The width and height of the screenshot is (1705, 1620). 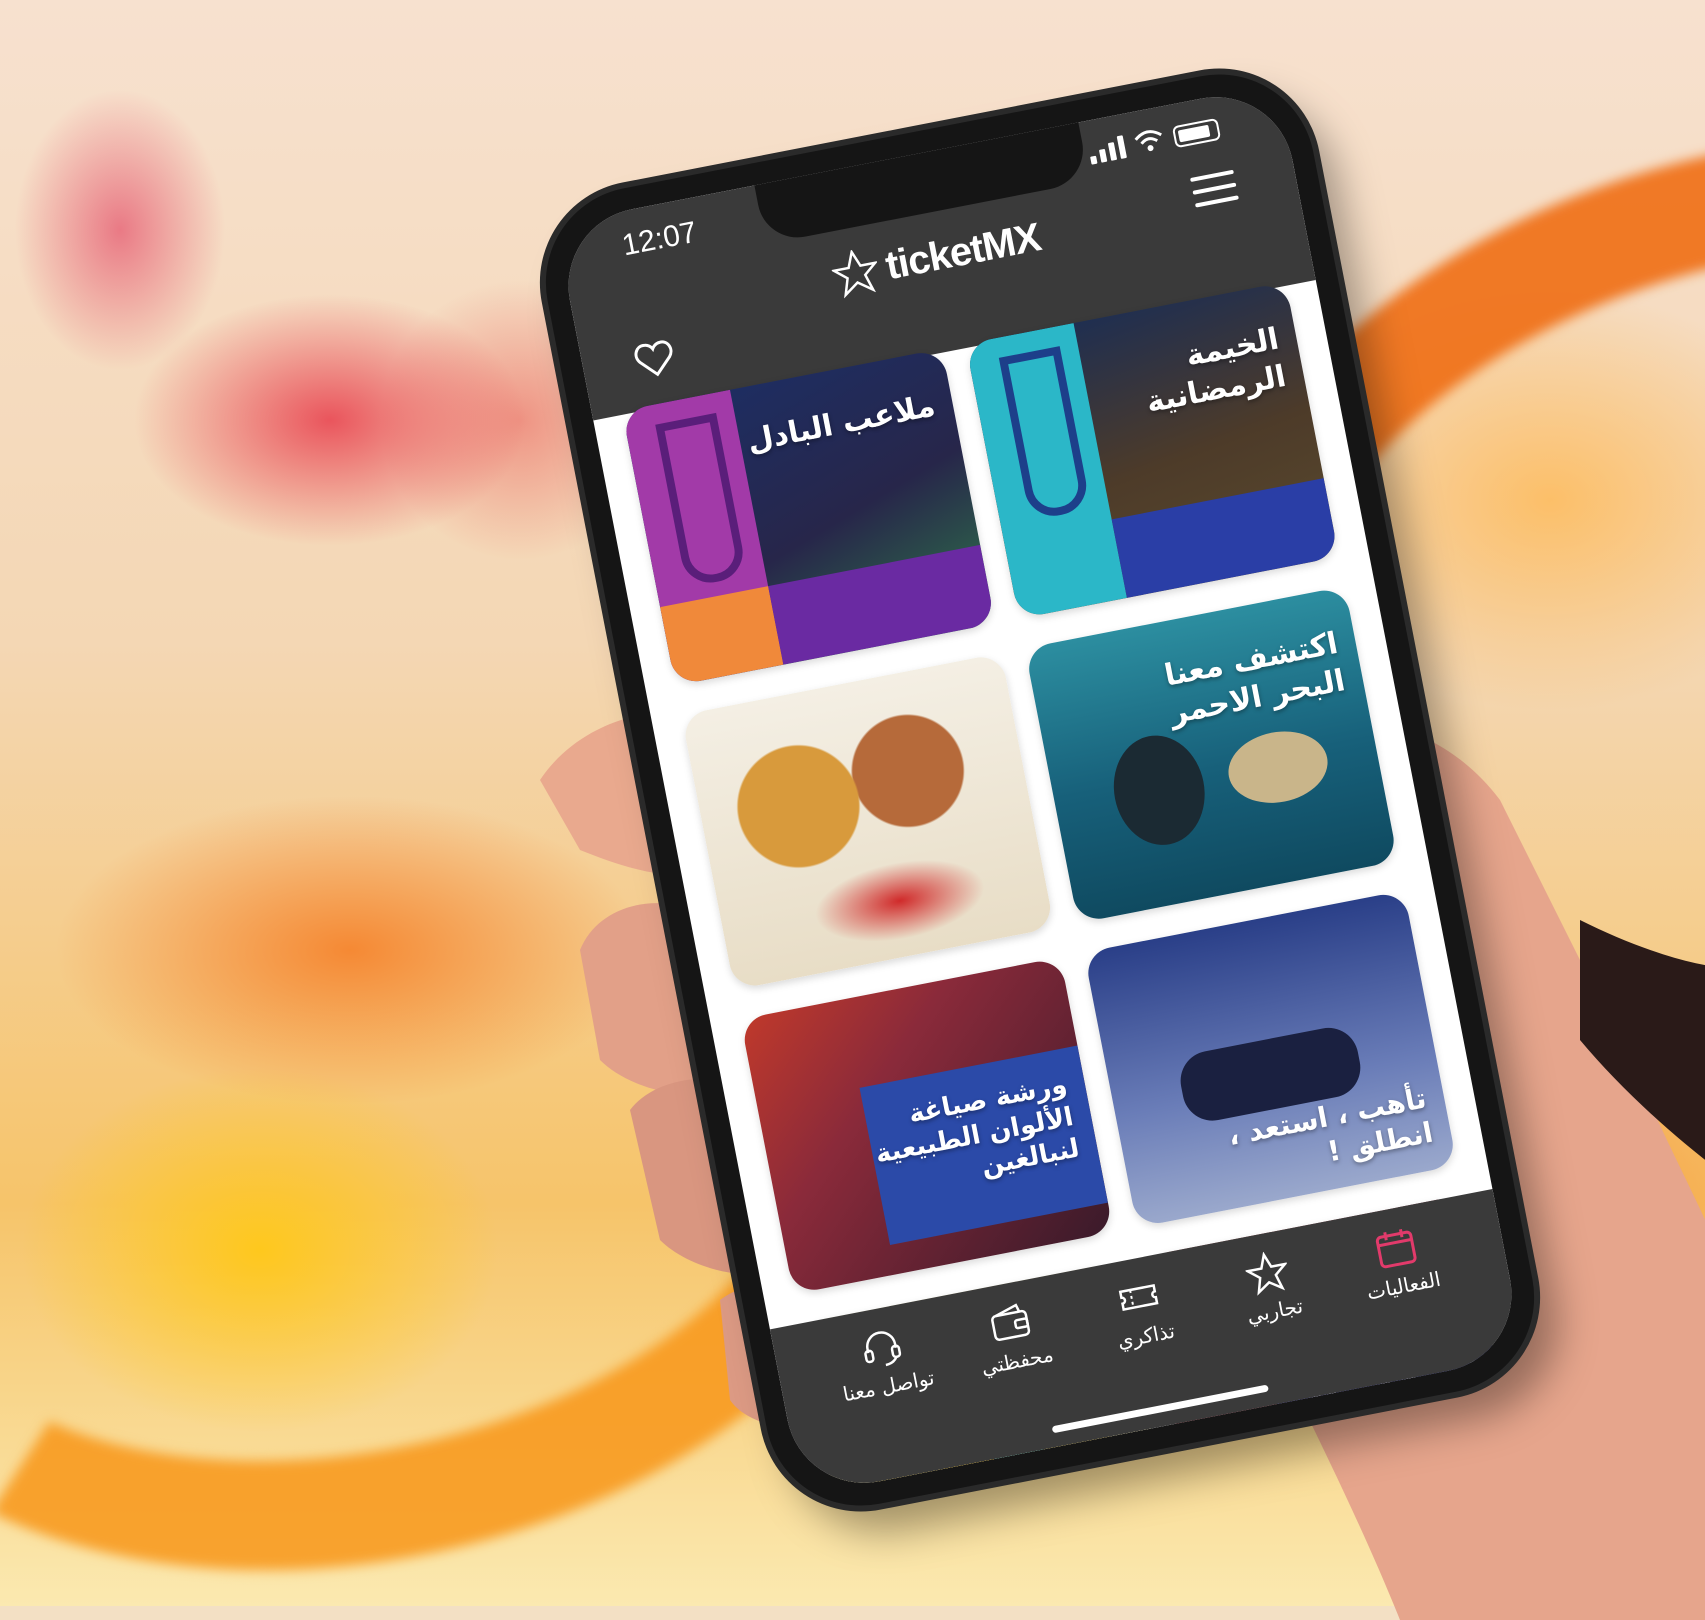 What do you see at coordinates (1159, 790) in the screenshot?
I see `diver-image` at bounding box center [1159, 790].